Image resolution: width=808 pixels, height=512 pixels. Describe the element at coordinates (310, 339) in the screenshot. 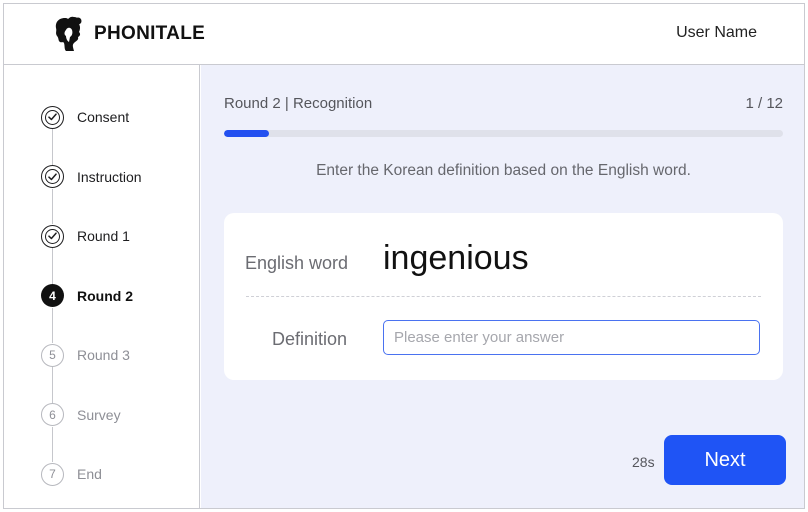

I see `definition-label: Definition` at that location.